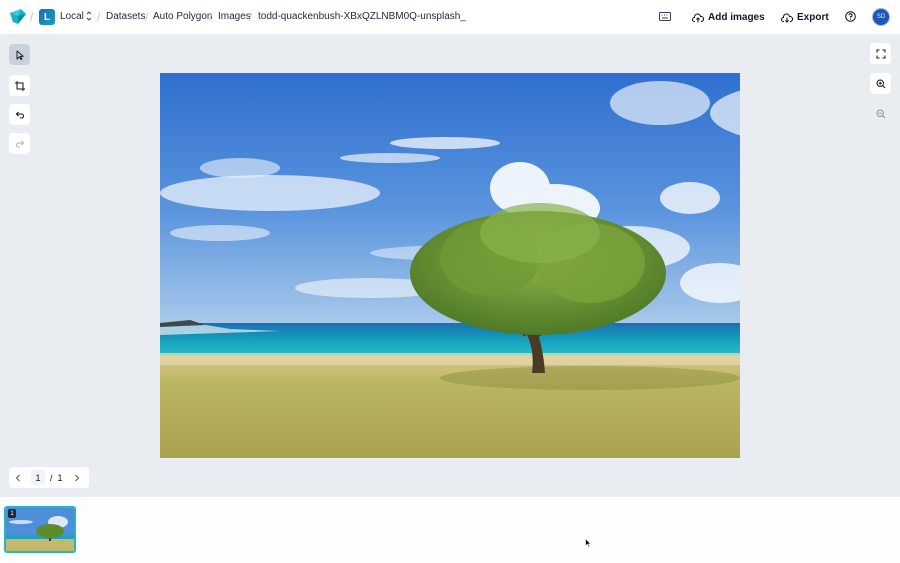 The image size is (900, 563). Describe the element at coordinates (787, 17) in the screenshot. I see `cloud-download-icon` at that location.